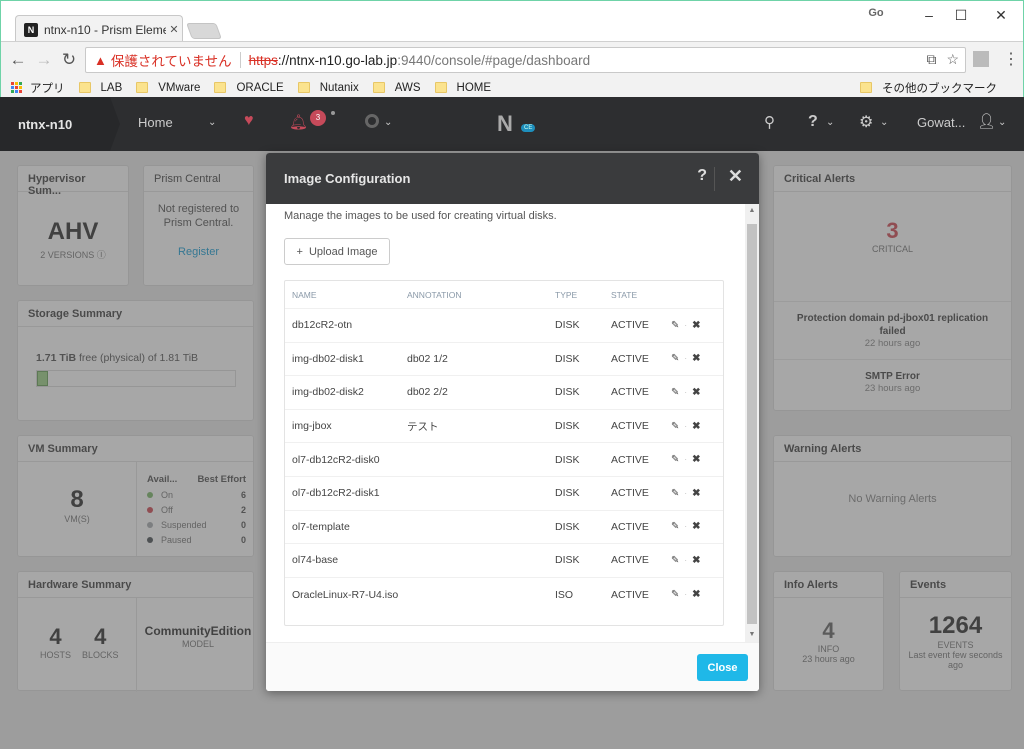 The image size is (1024, 749). I want to click on col-annotation: ANNOTATION, so click(481, 295).